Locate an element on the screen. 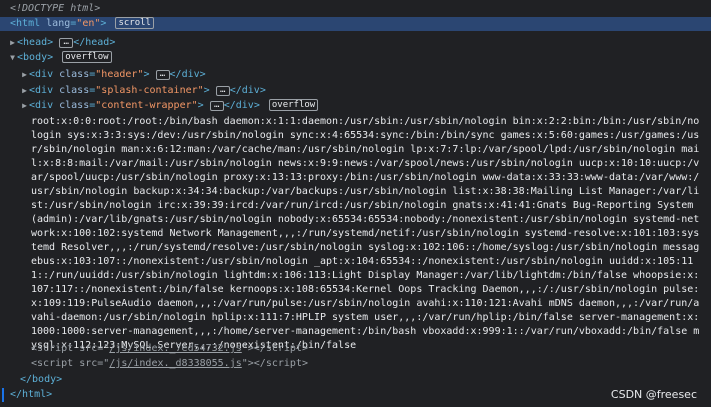 The height and width of the screenshot is (407, 711). body-close-tag: </body> is located at coordinates (41, 380).